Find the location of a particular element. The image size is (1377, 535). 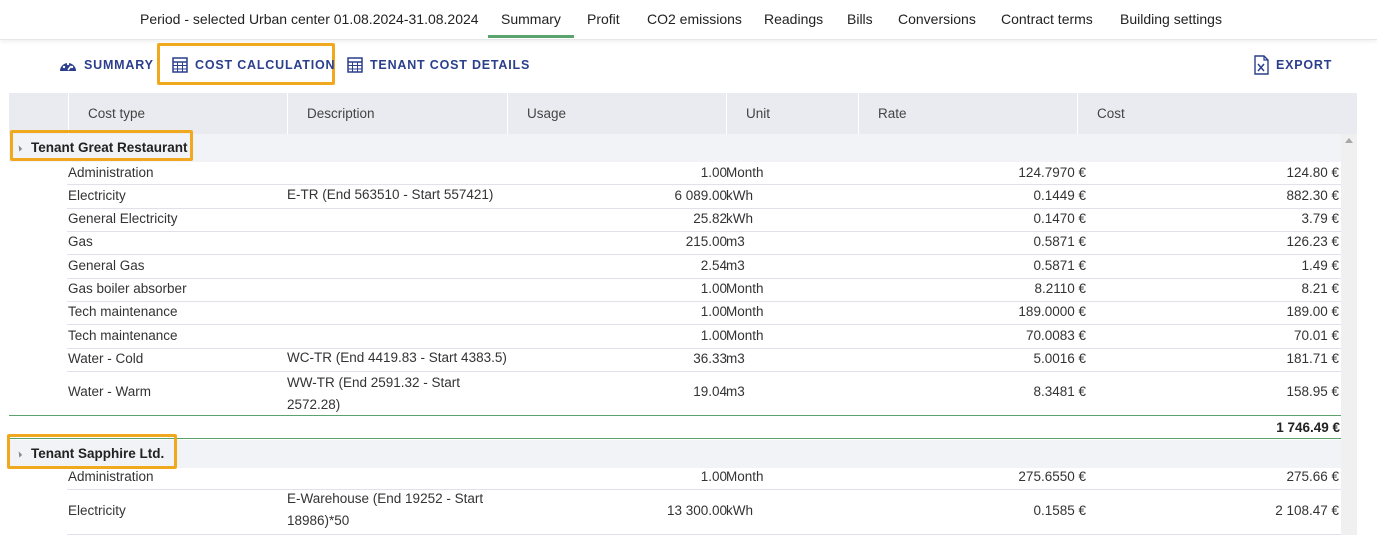

cell-rate: 275.6550 € is located at coordinates (1052, 476).